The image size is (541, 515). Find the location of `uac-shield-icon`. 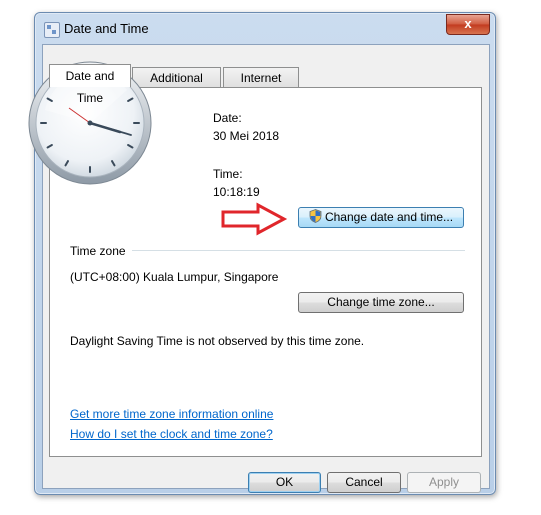

uac-shield-icon is located at coordinates (315, 216).